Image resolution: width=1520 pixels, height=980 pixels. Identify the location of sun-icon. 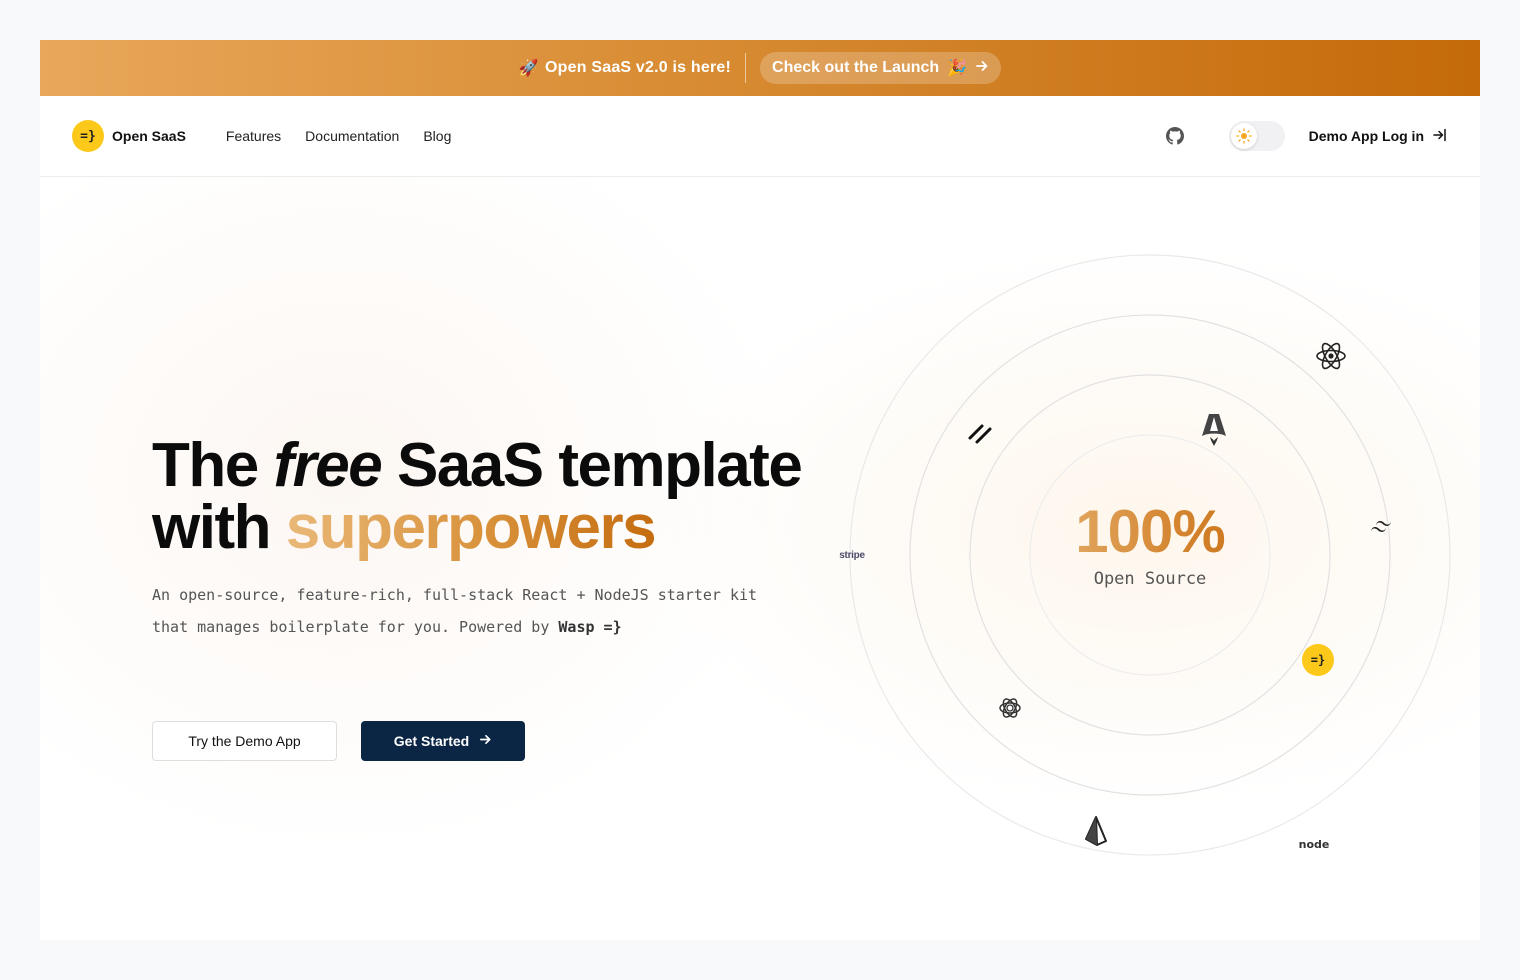
(1243, 136).